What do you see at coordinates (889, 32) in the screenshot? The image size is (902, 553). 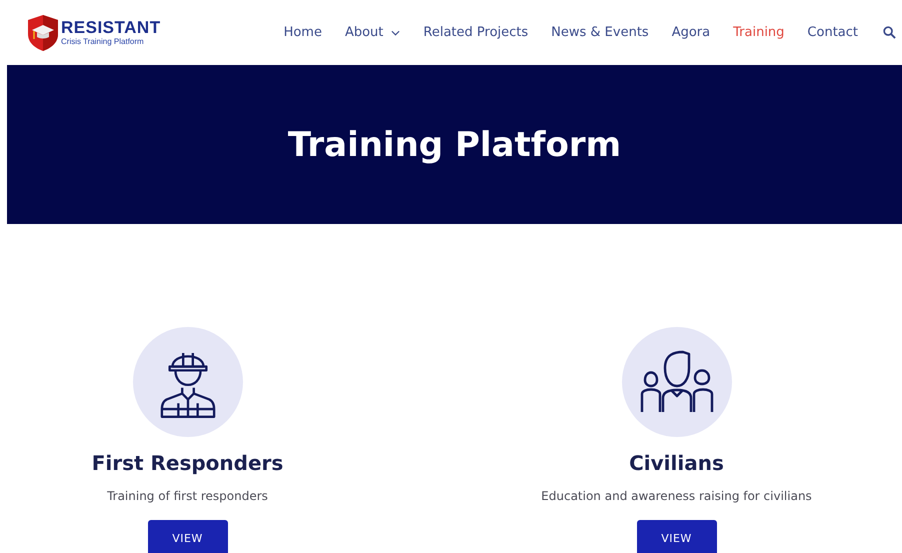 I see `search-icon` at bounding box center [889, 32].